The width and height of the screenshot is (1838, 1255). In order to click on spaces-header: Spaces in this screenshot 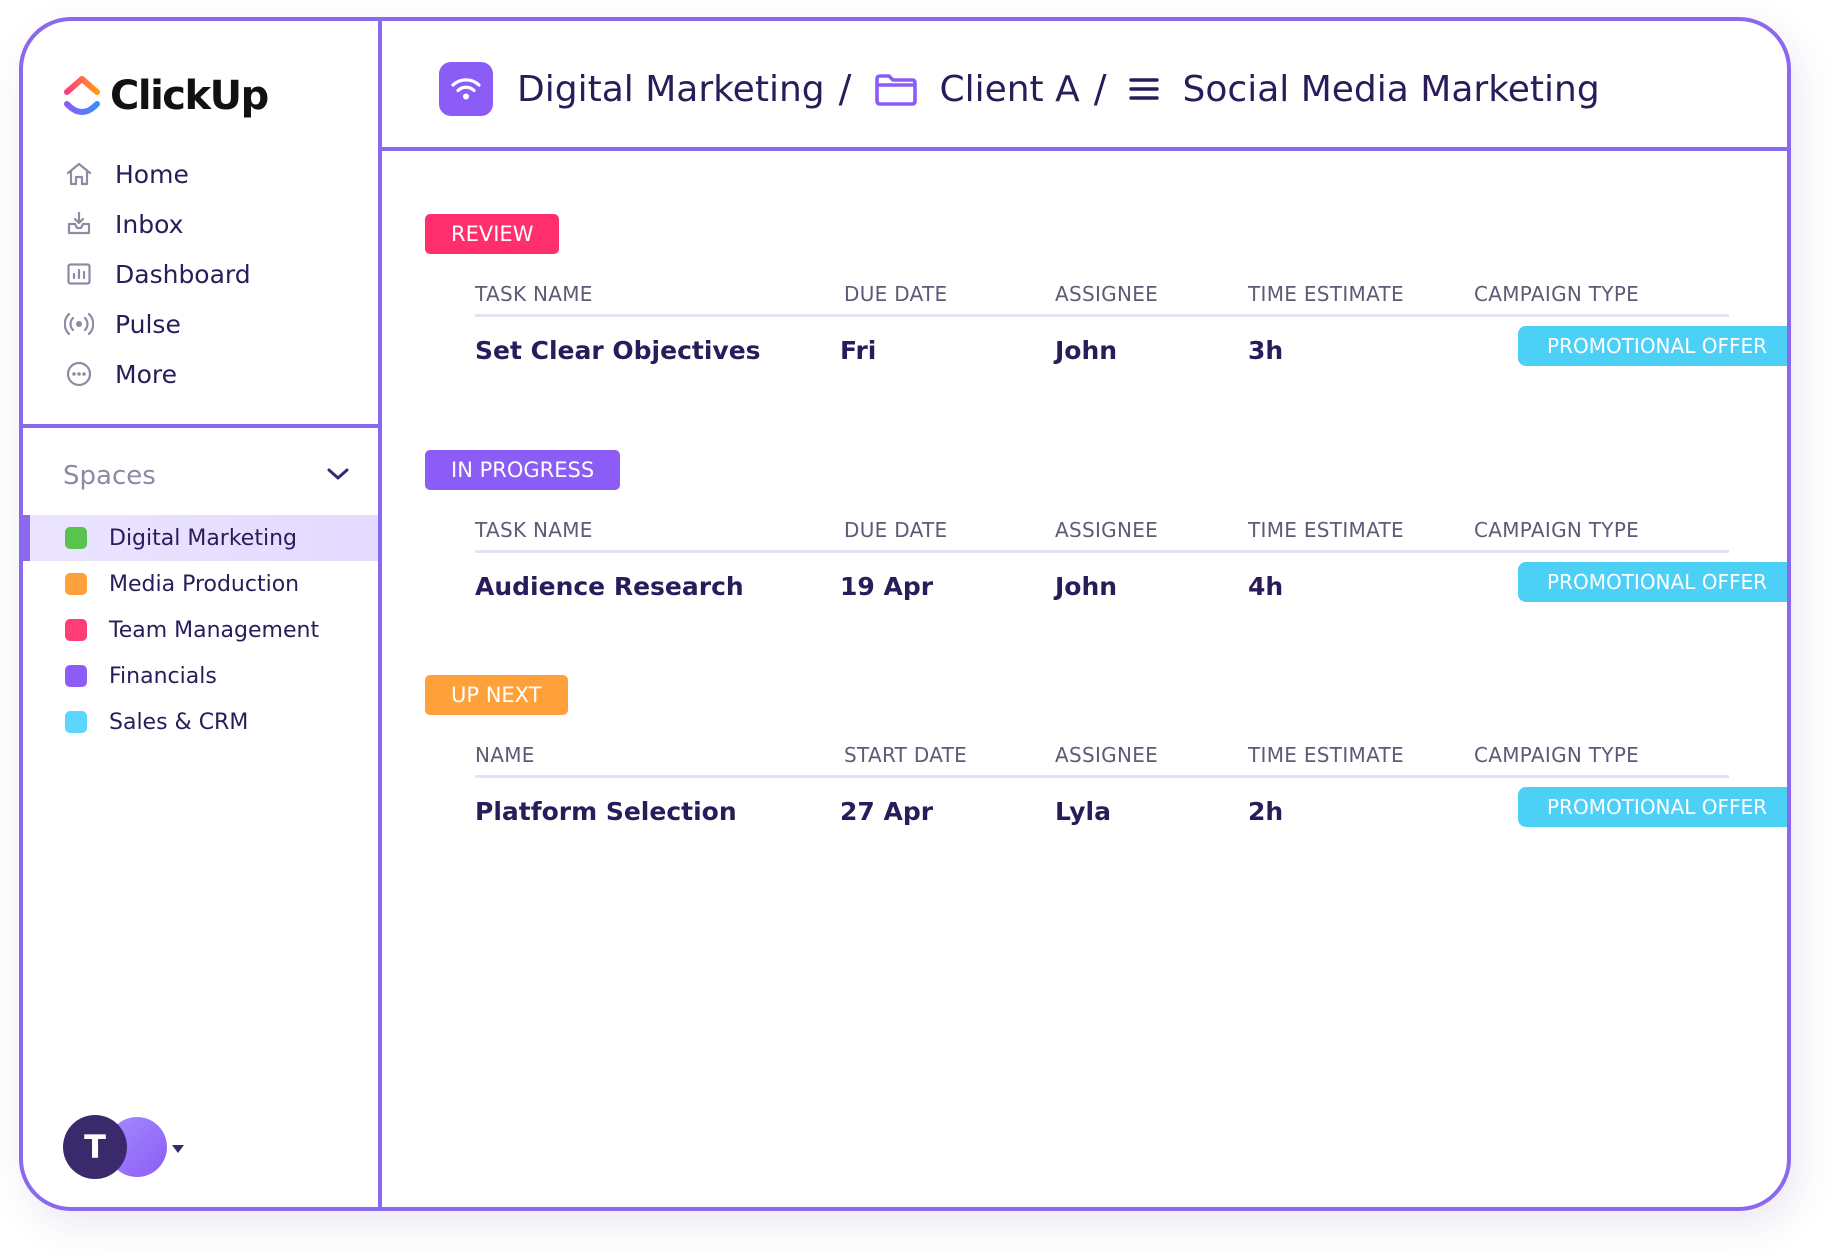, I will do `click(206, 476)`.